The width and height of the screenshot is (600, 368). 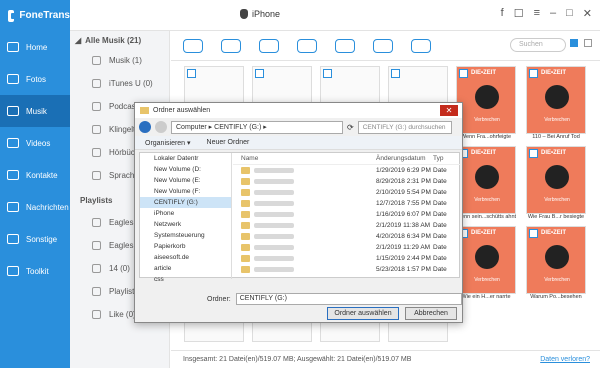 What do you see at coordinates (161, 127) in the screenshot?
I see `forward-icon` at bounding box center [161, 127].